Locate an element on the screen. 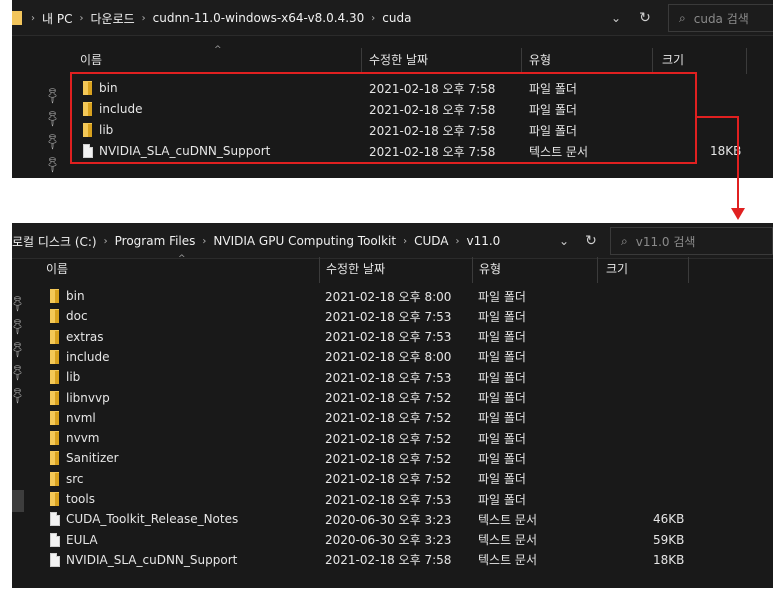 The image size is (773, 598). table-row: tools 2021-02-18 오후 7:53 파일 폴더 is located at coordinates (392, 499).